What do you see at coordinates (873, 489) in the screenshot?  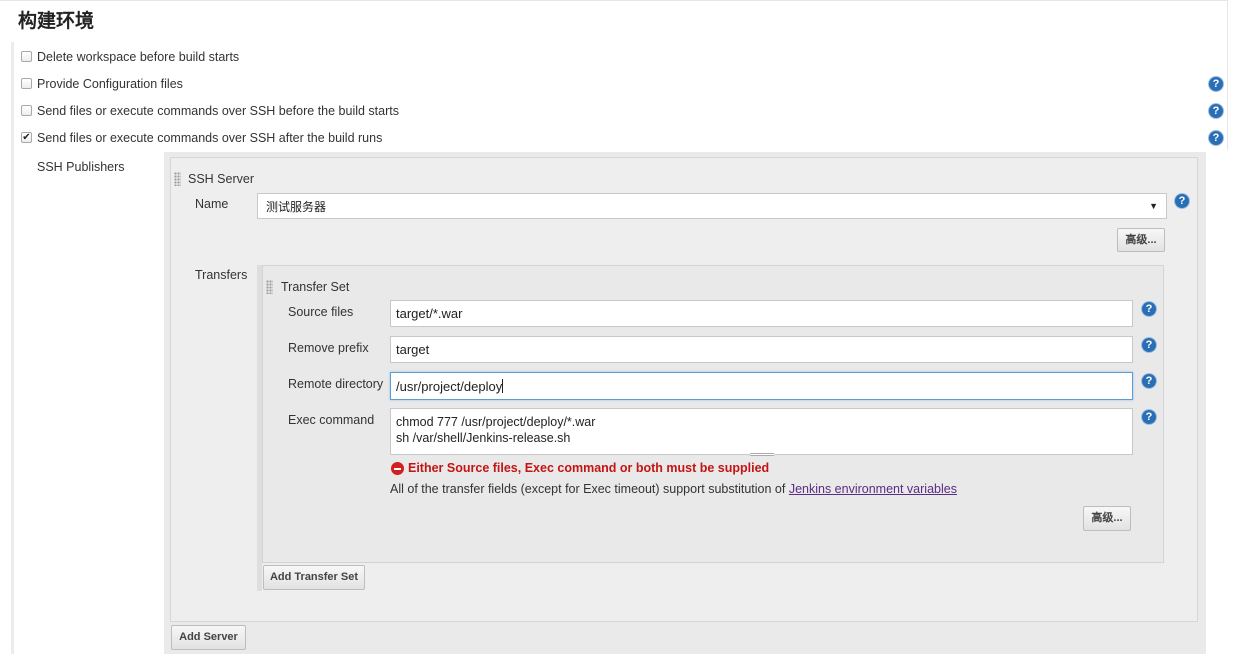 I see `env-vars-link: Jenkins environment variables` at bounding box center [873, 489].